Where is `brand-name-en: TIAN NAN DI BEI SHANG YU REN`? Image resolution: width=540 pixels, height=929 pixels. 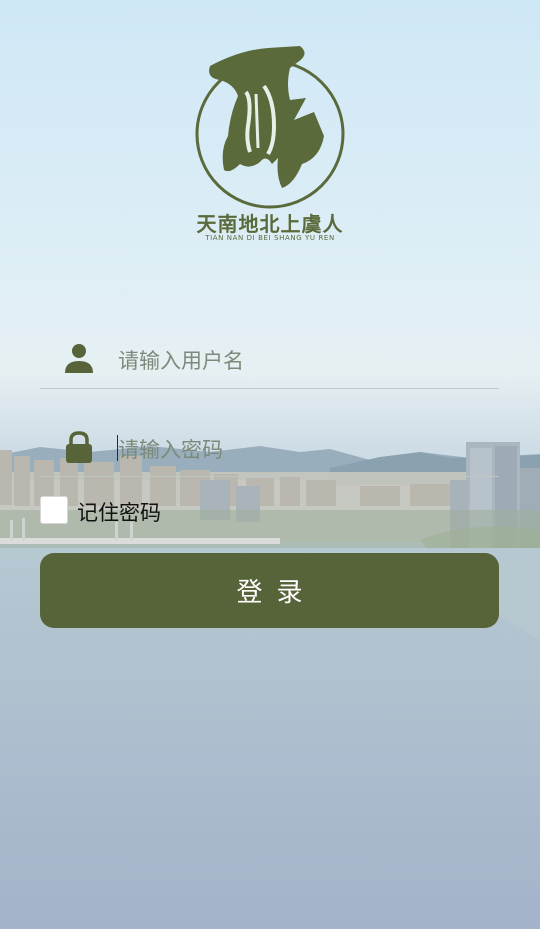 brand-name-en: TIAN NAN DI BEI SHANG YU REN is located at coordinates (270, 238).